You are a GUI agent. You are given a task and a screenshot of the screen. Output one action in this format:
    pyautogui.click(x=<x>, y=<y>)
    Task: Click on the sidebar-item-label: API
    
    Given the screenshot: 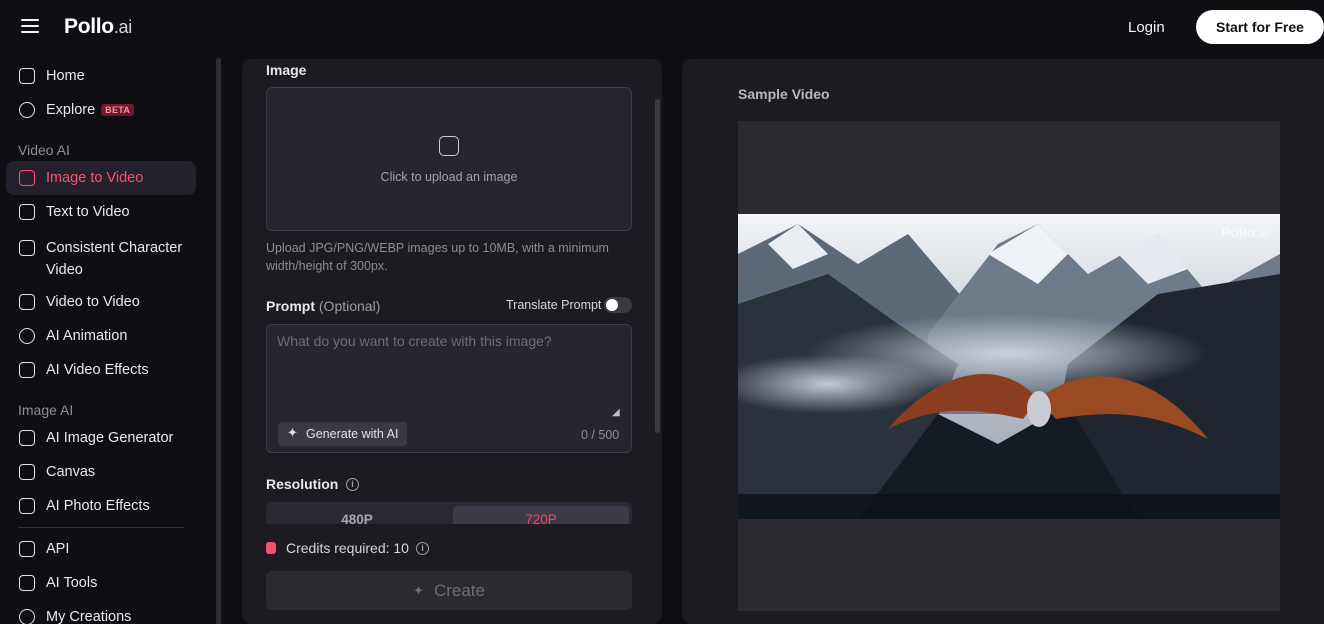 What is the action you would take?
    pyautogui.click(x=58, y=549)
    